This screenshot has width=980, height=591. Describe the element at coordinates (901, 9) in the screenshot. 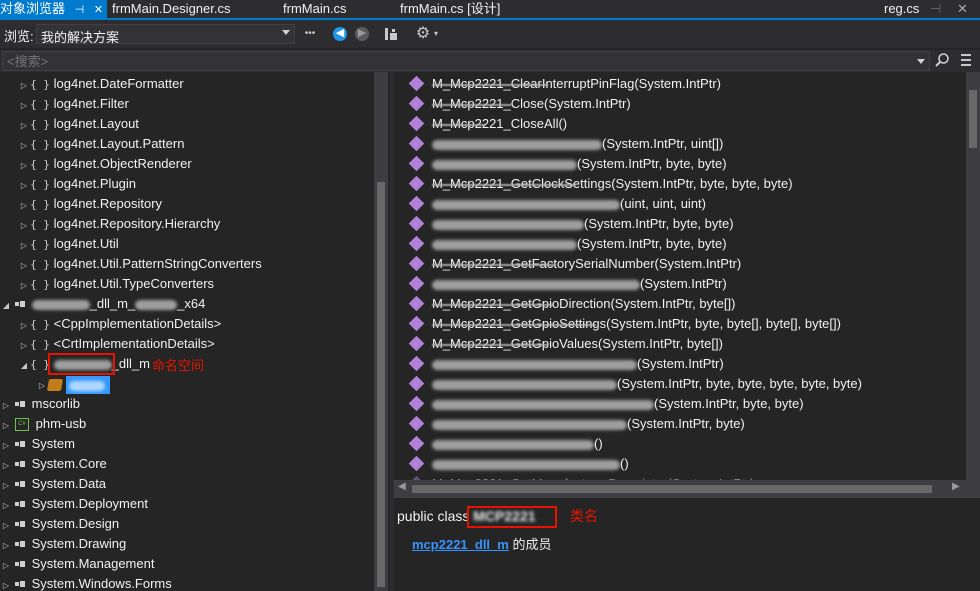

I see `tab-reg-cs: reg.cs` at that location.